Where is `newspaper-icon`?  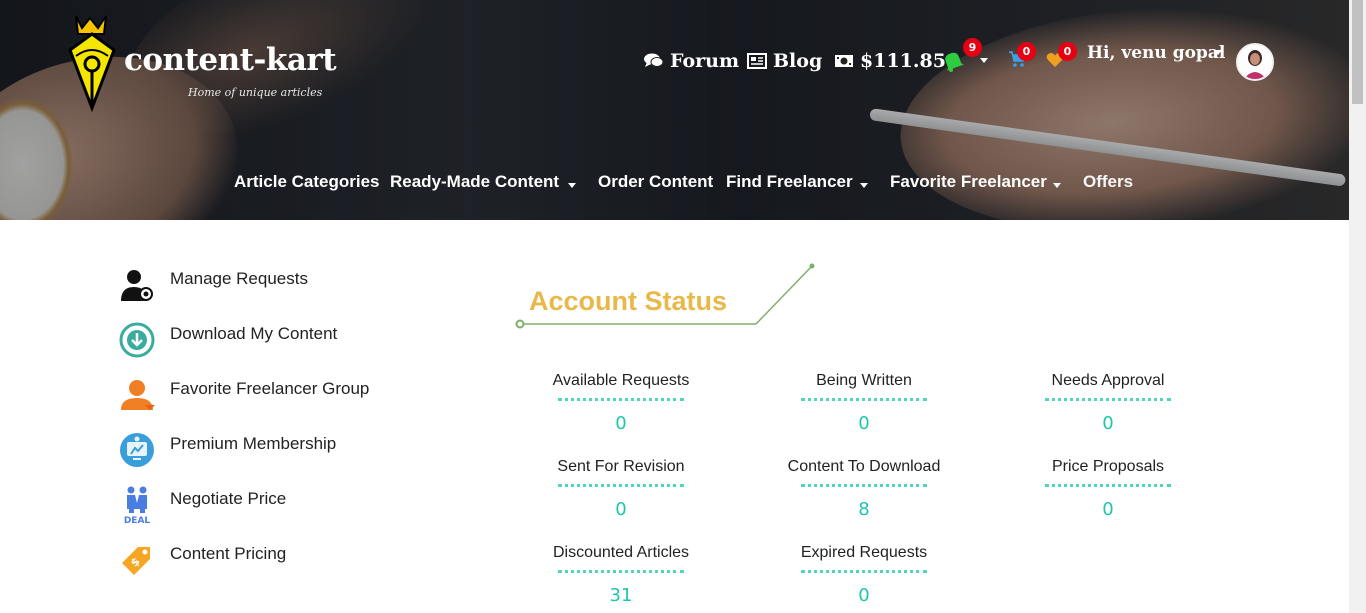
newspaper-icon is located at coordinates (757, 61).